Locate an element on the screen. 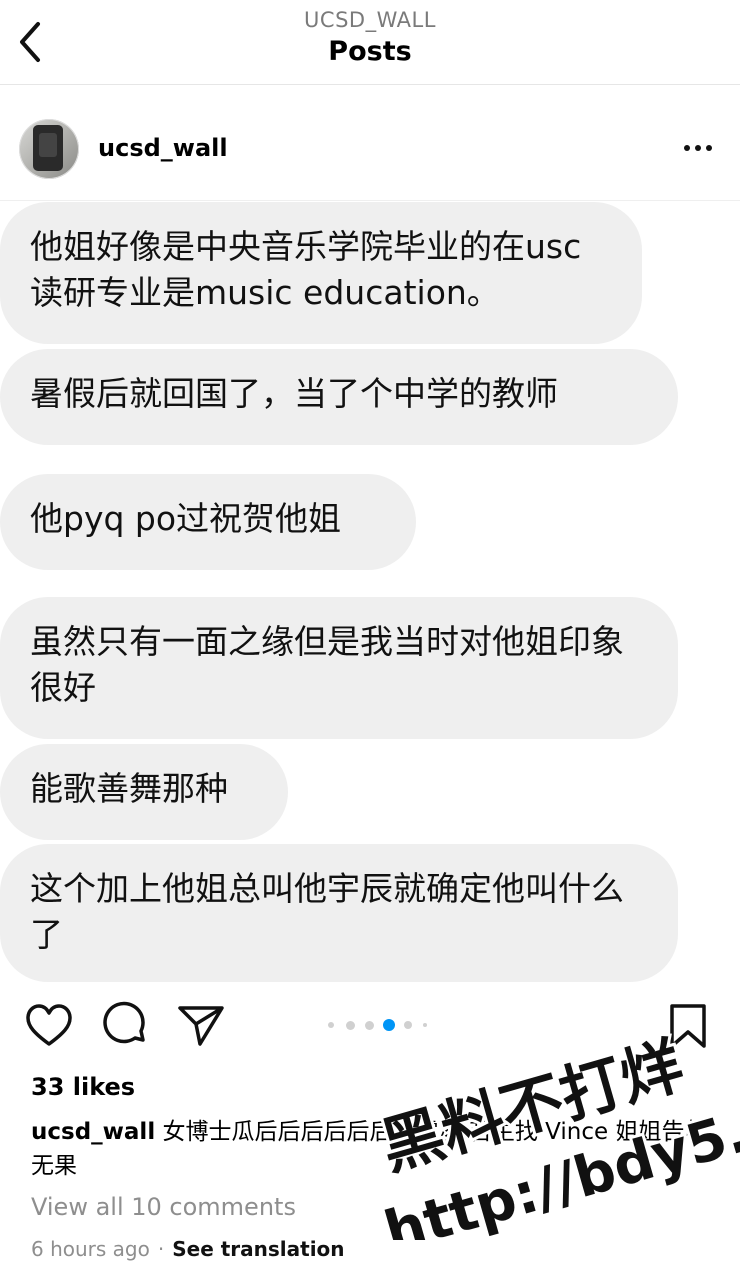 Image resolution: width=740 pixels, height=1280 pixels. message-bubble: 暑假后就回国了，当了个中学的教师 is located at coordinates (339, 397).